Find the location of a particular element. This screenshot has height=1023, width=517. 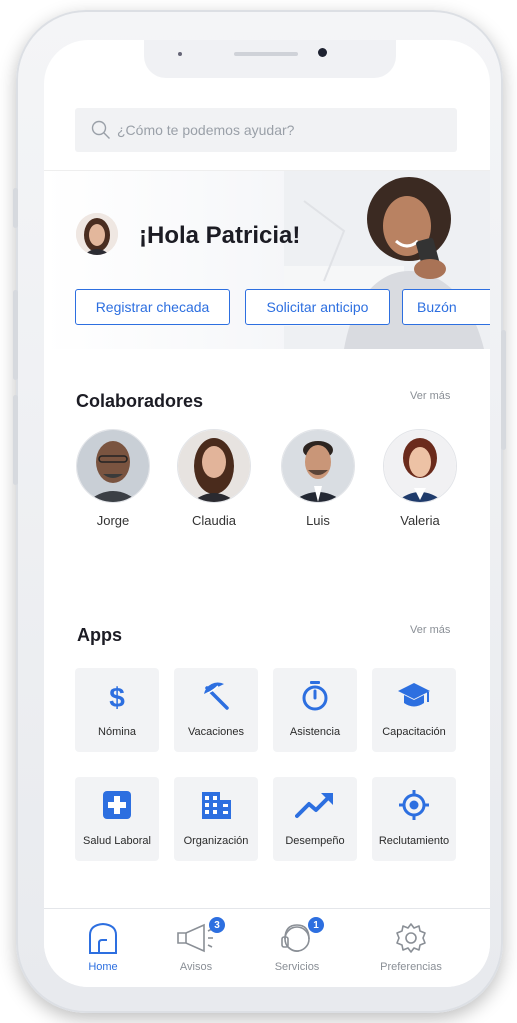

tab-label: Avisos is located at coordinates (196, 967).